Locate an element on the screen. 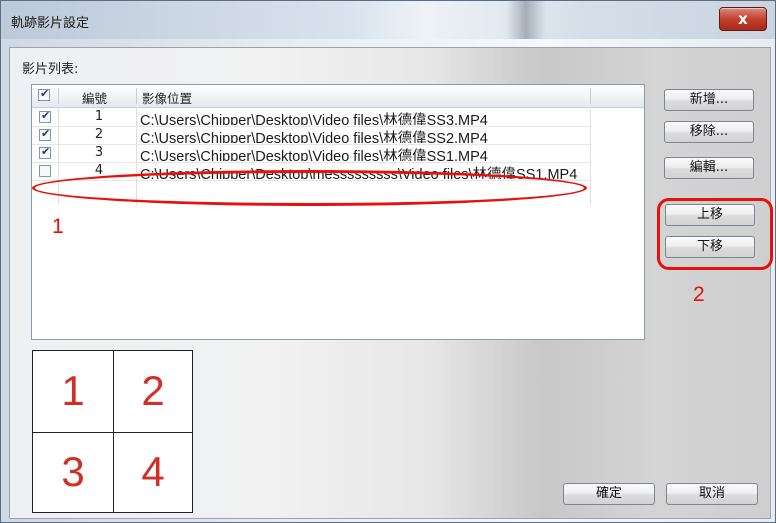 The width and height of the screenshot is (776, 523). preview-cell: 3 is located at coordinates (73, 471).